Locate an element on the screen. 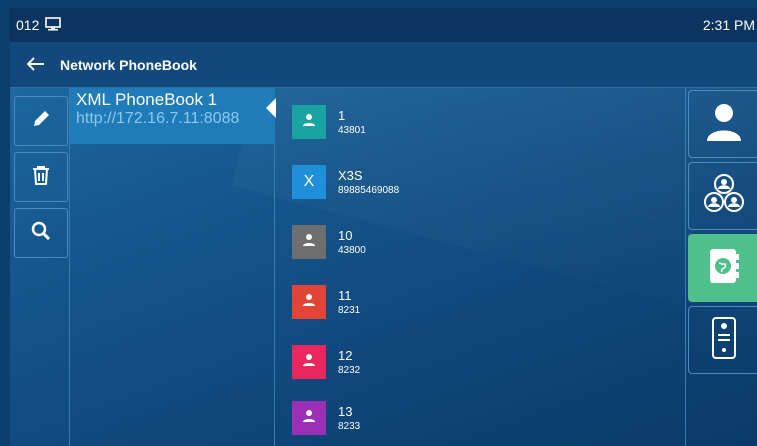  contact-item: 11 8231 is located at coordinates (482, 302).